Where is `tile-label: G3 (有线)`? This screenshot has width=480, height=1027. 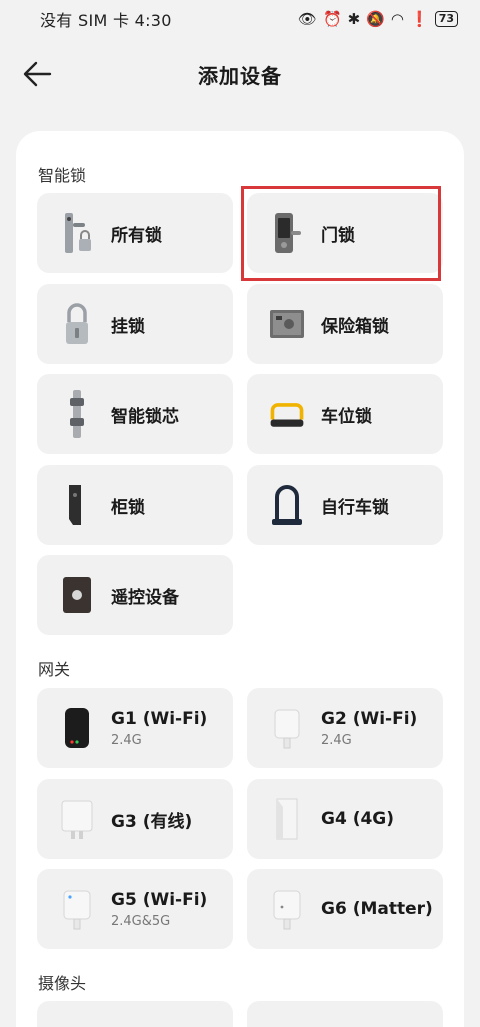 tile-label: G3 (有线) is located at coordinates (152, 821).